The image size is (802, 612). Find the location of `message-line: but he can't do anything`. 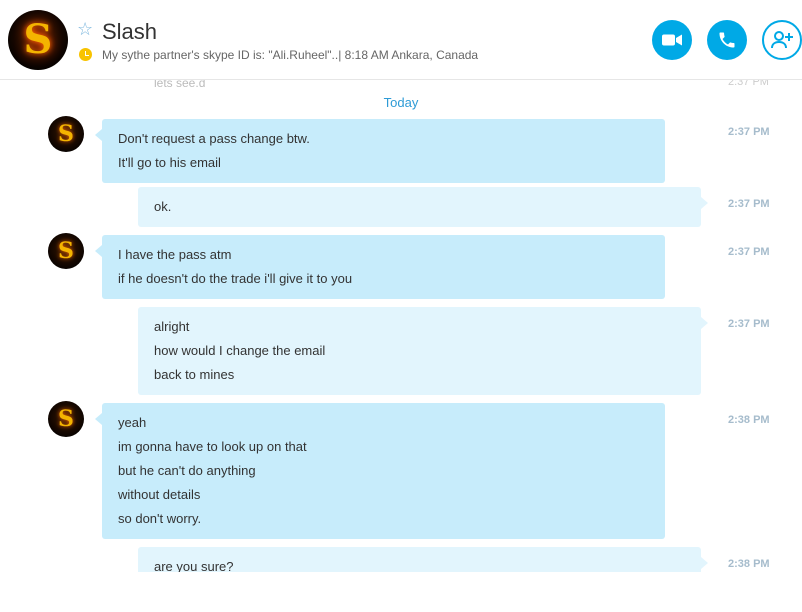

message-line: but he can't do anything is located at coordinates (187, 470).